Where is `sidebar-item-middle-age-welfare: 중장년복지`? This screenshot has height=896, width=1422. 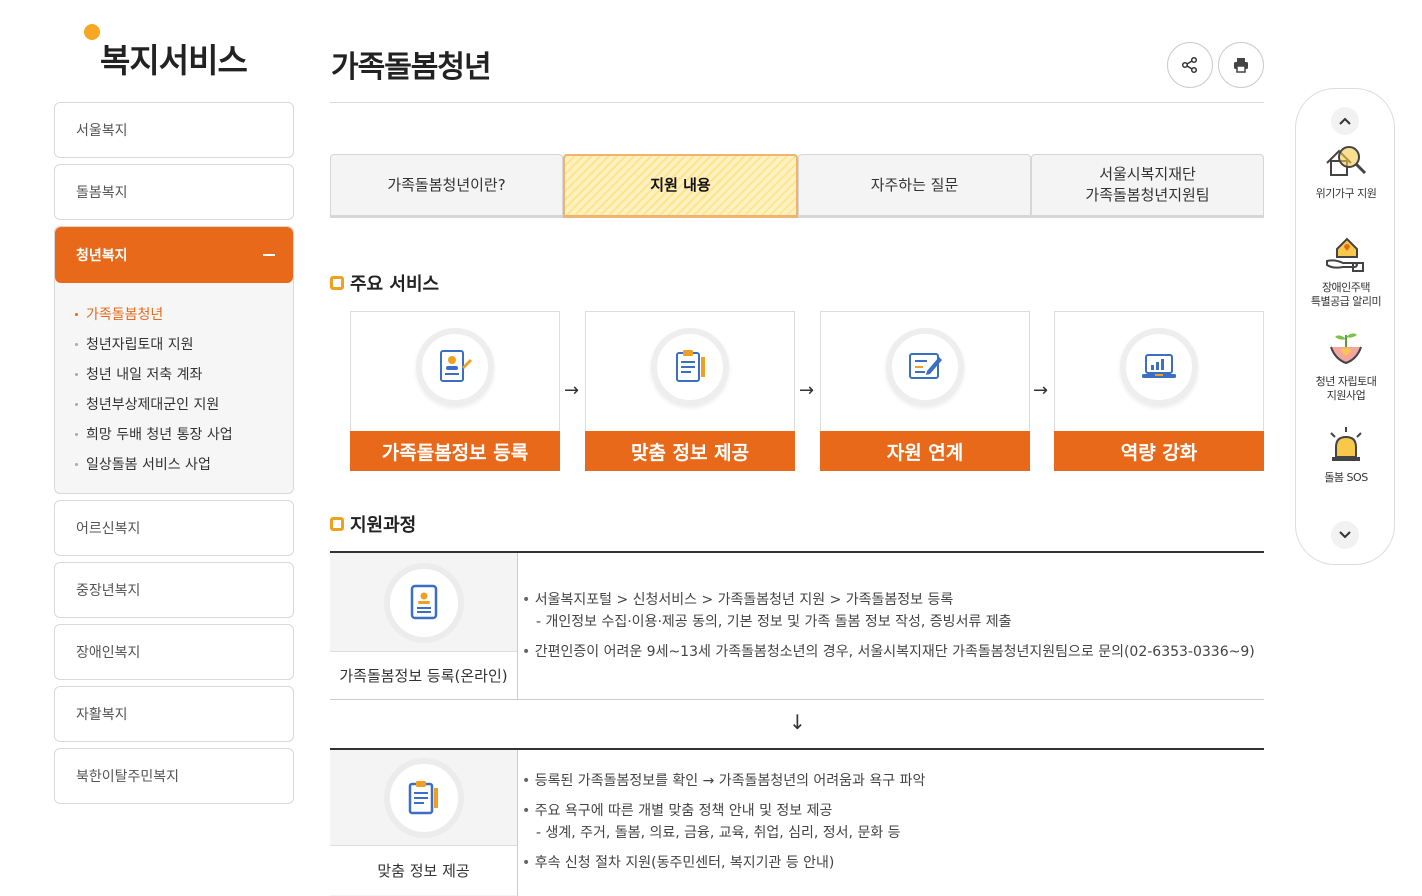 sidebar-item-middle-age-welfare: 중장년복지 is located at coordinates (174, 590).